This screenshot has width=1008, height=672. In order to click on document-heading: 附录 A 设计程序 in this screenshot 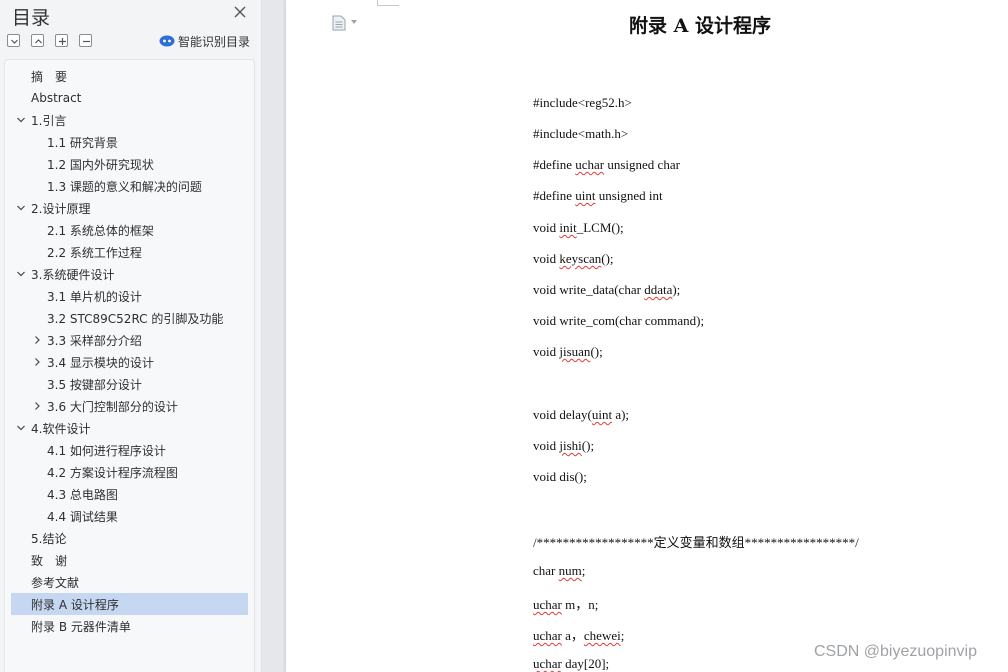, I will do `click(700, 26)`.